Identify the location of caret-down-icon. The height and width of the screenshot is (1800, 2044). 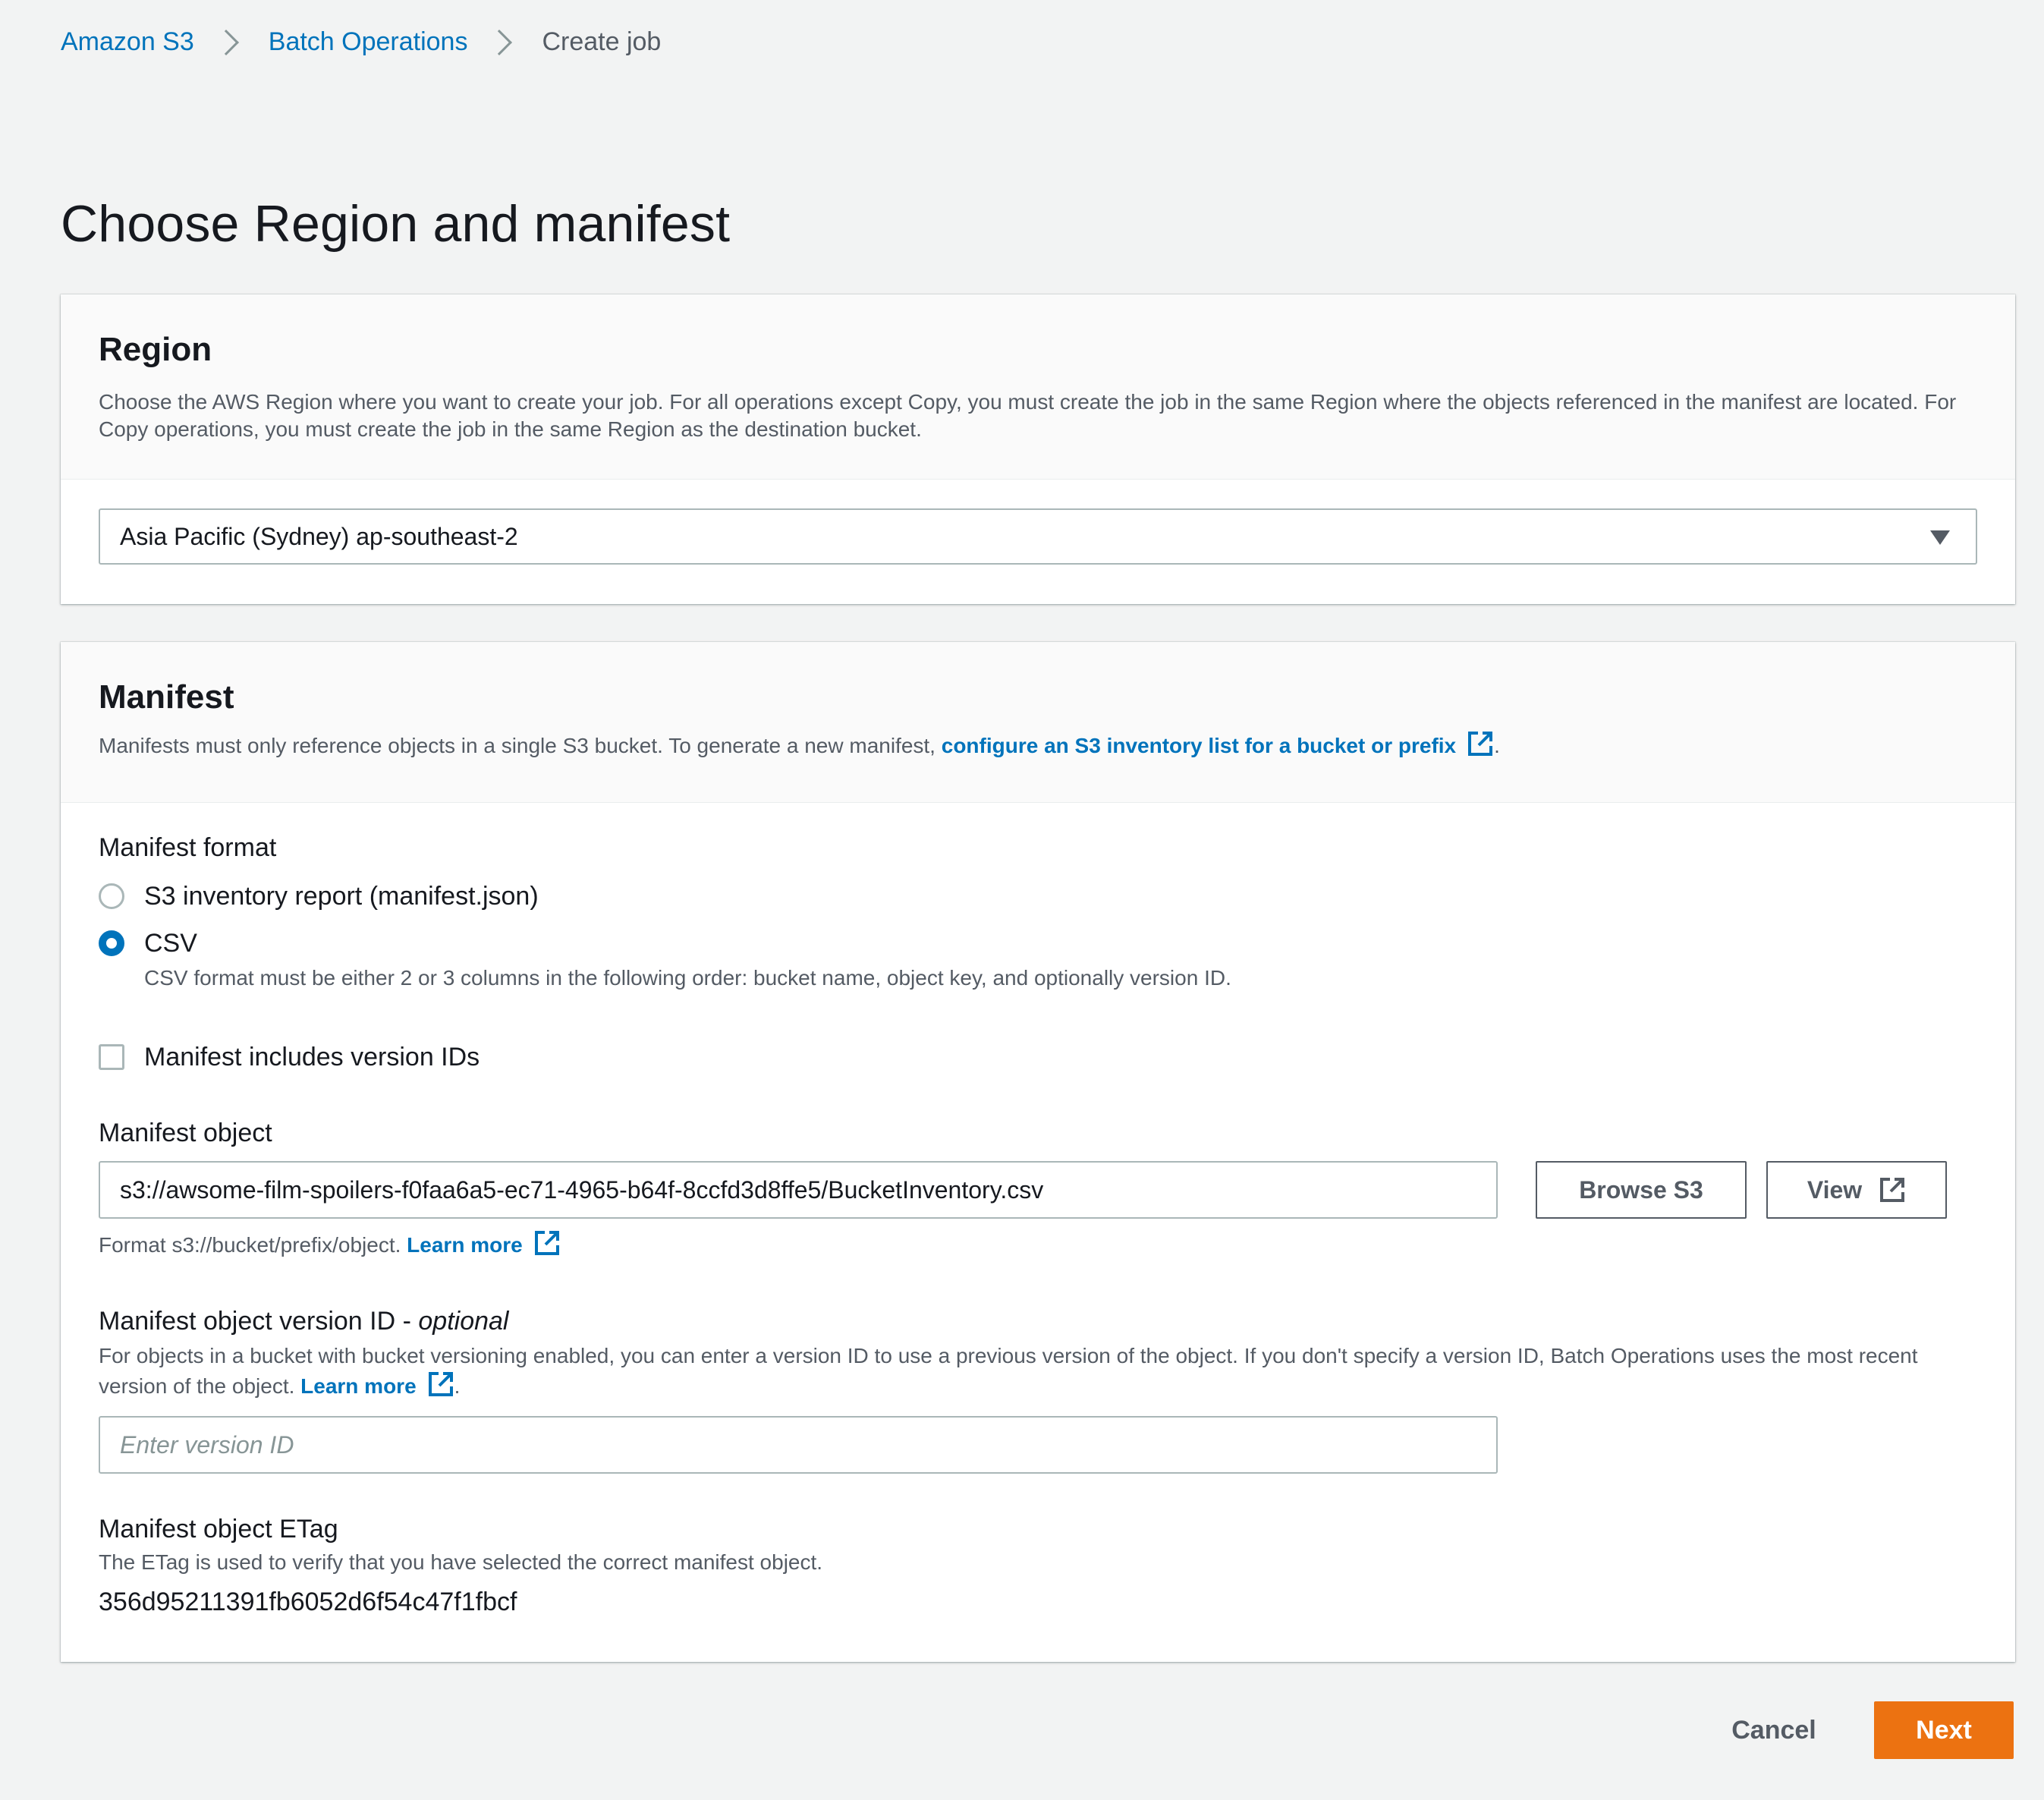
(1940, 537).